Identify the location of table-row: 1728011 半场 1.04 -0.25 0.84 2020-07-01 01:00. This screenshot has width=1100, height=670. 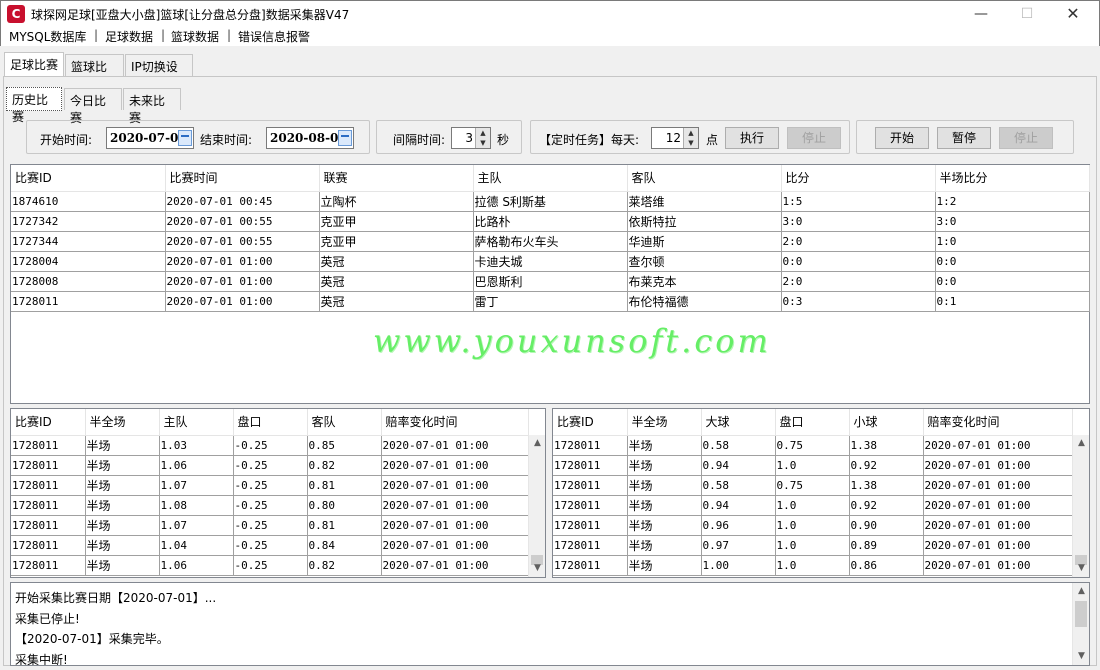
(270, 545).